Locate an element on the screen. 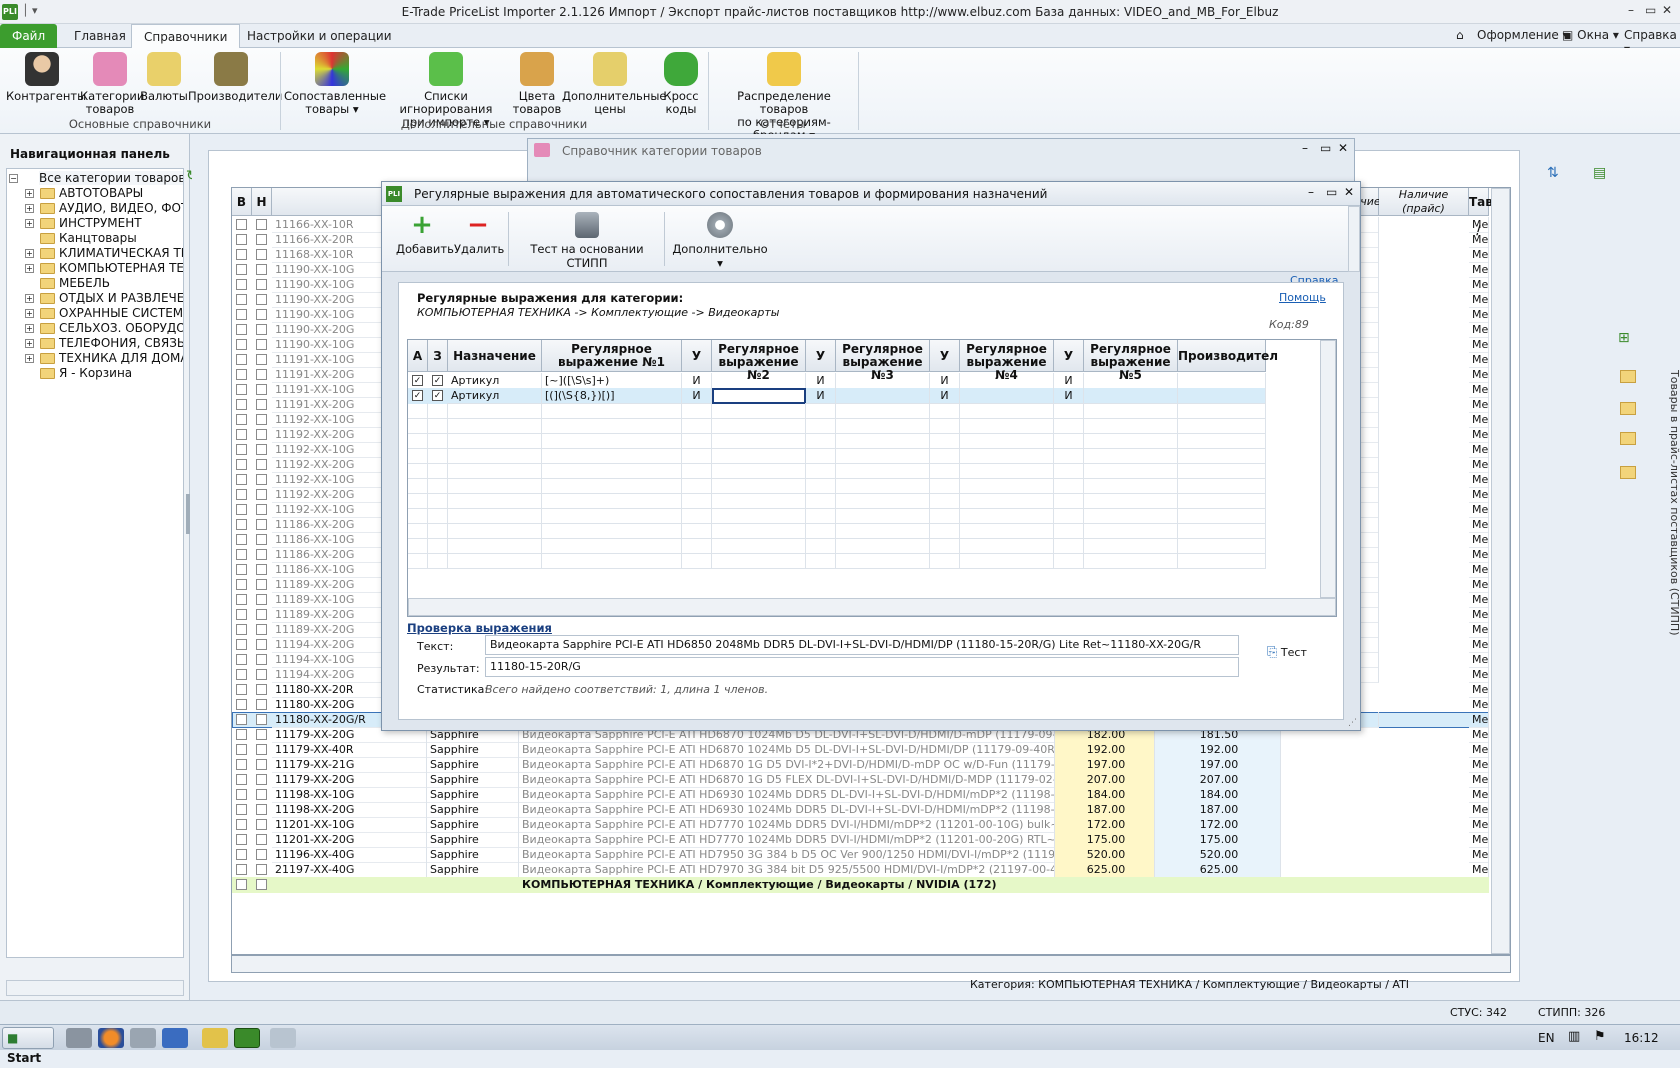 This screenshot has height=1068, width=1680. additional-prices-button: Дополнительные цены is located at coordinates (614, 84).